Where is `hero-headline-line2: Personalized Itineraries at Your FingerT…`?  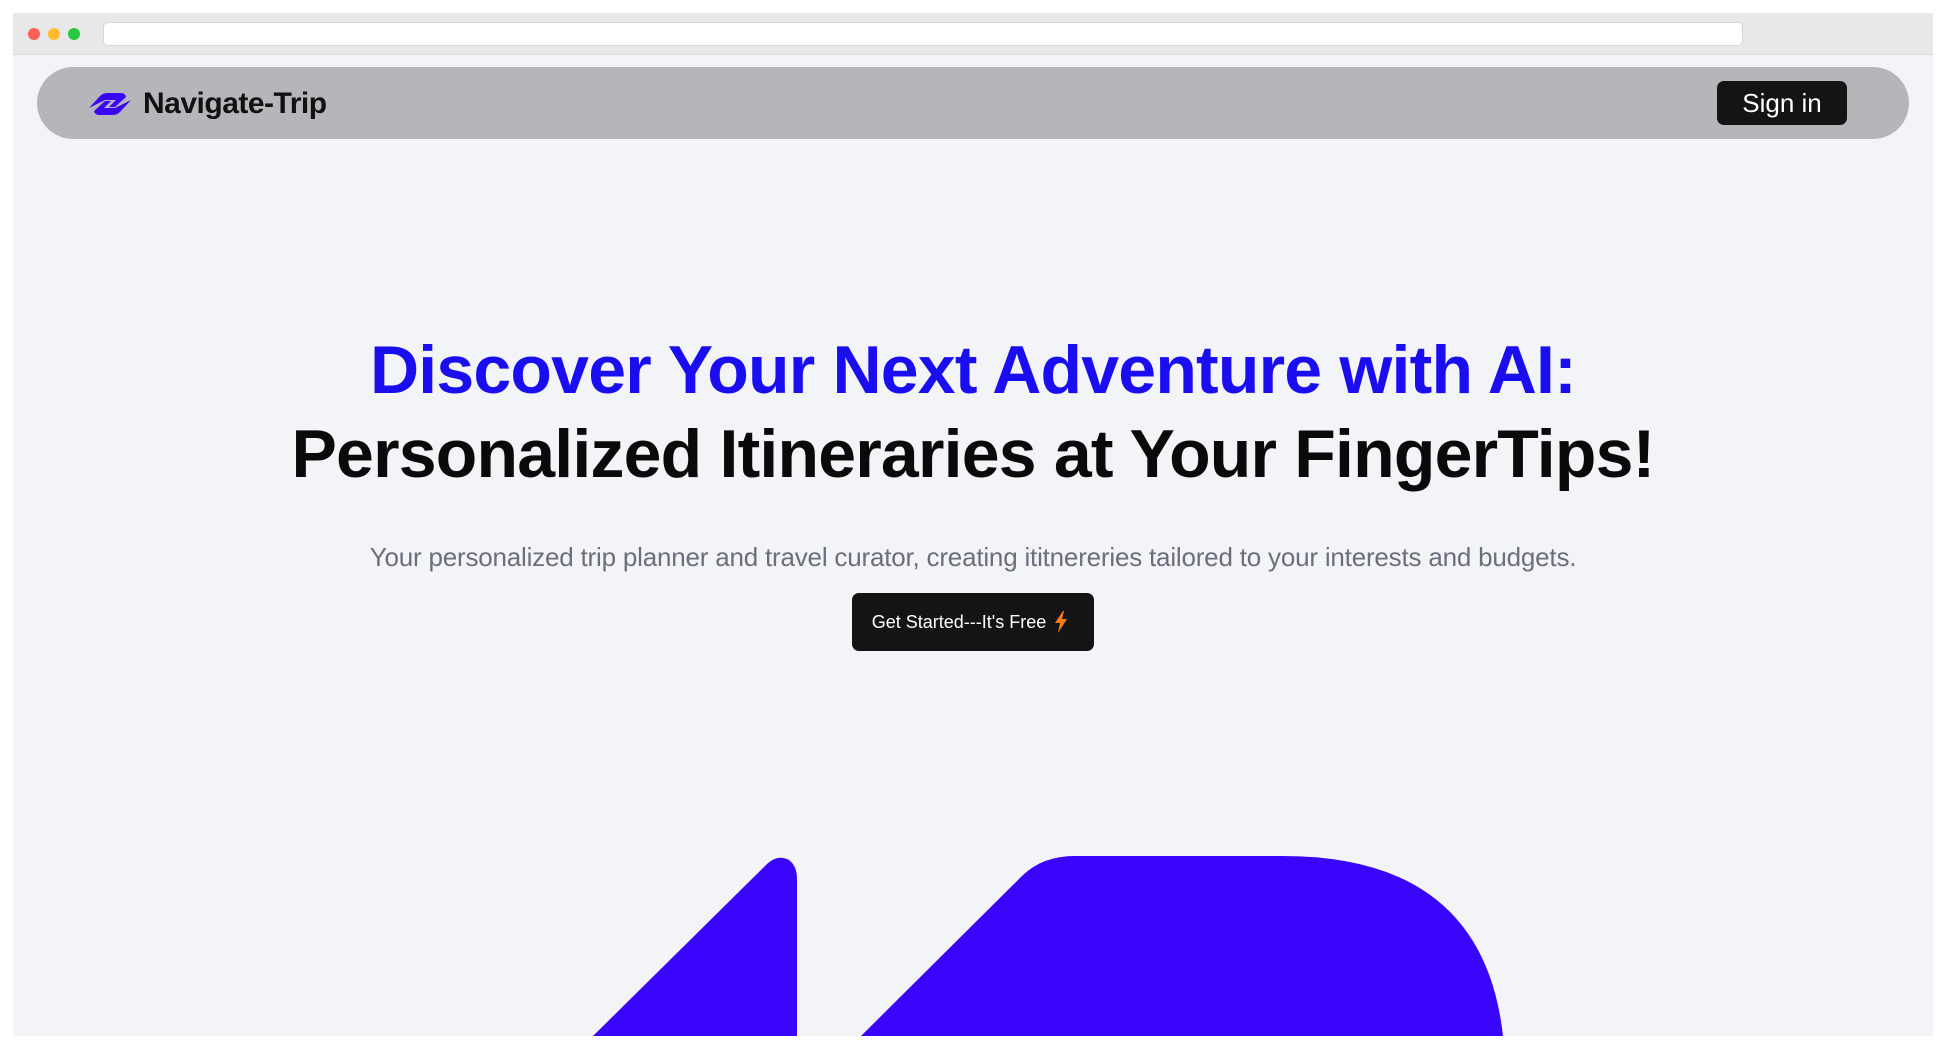
hero-headline-line2: Personalized Itineraries at Your FingerT… is located at coordinates (973, 454).